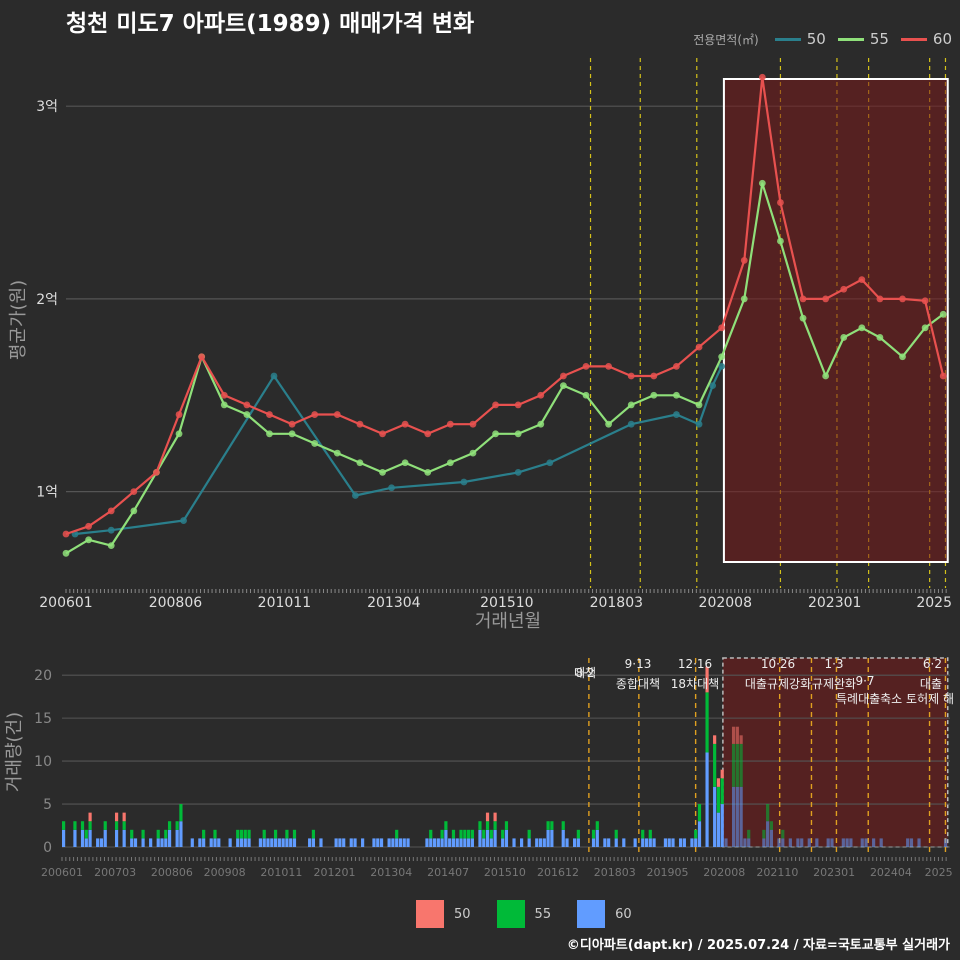 The width and height of the screenshot is (960, 960). Describe the element at coordinates (43, 719) in the screenshot. I see `volume-y-tick-label: 15` at that location.